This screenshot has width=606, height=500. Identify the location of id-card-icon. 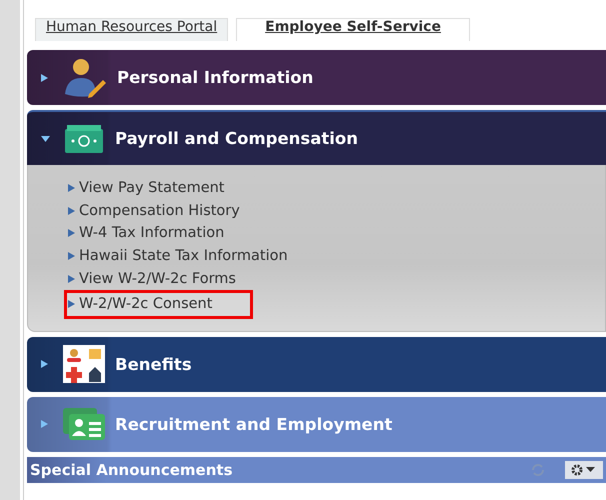
(84, 424).